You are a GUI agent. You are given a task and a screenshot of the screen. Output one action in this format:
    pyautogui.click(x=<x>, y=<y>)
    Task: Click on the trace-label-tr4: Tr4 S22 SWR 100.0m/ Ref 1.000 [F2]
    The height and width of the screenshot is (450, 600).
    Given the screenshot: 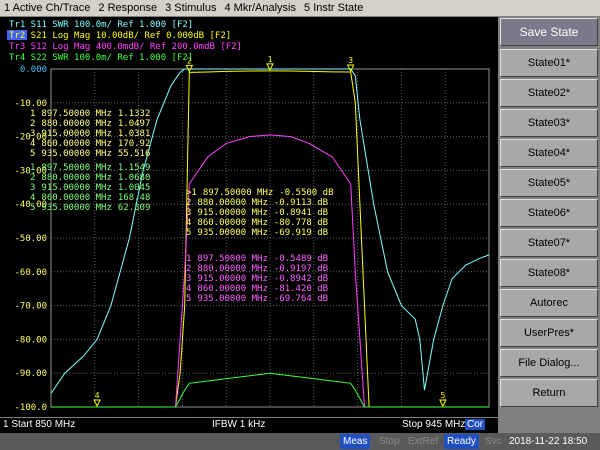 What is the action you would take?
    pyautogui.click(x=101, y=58)
    